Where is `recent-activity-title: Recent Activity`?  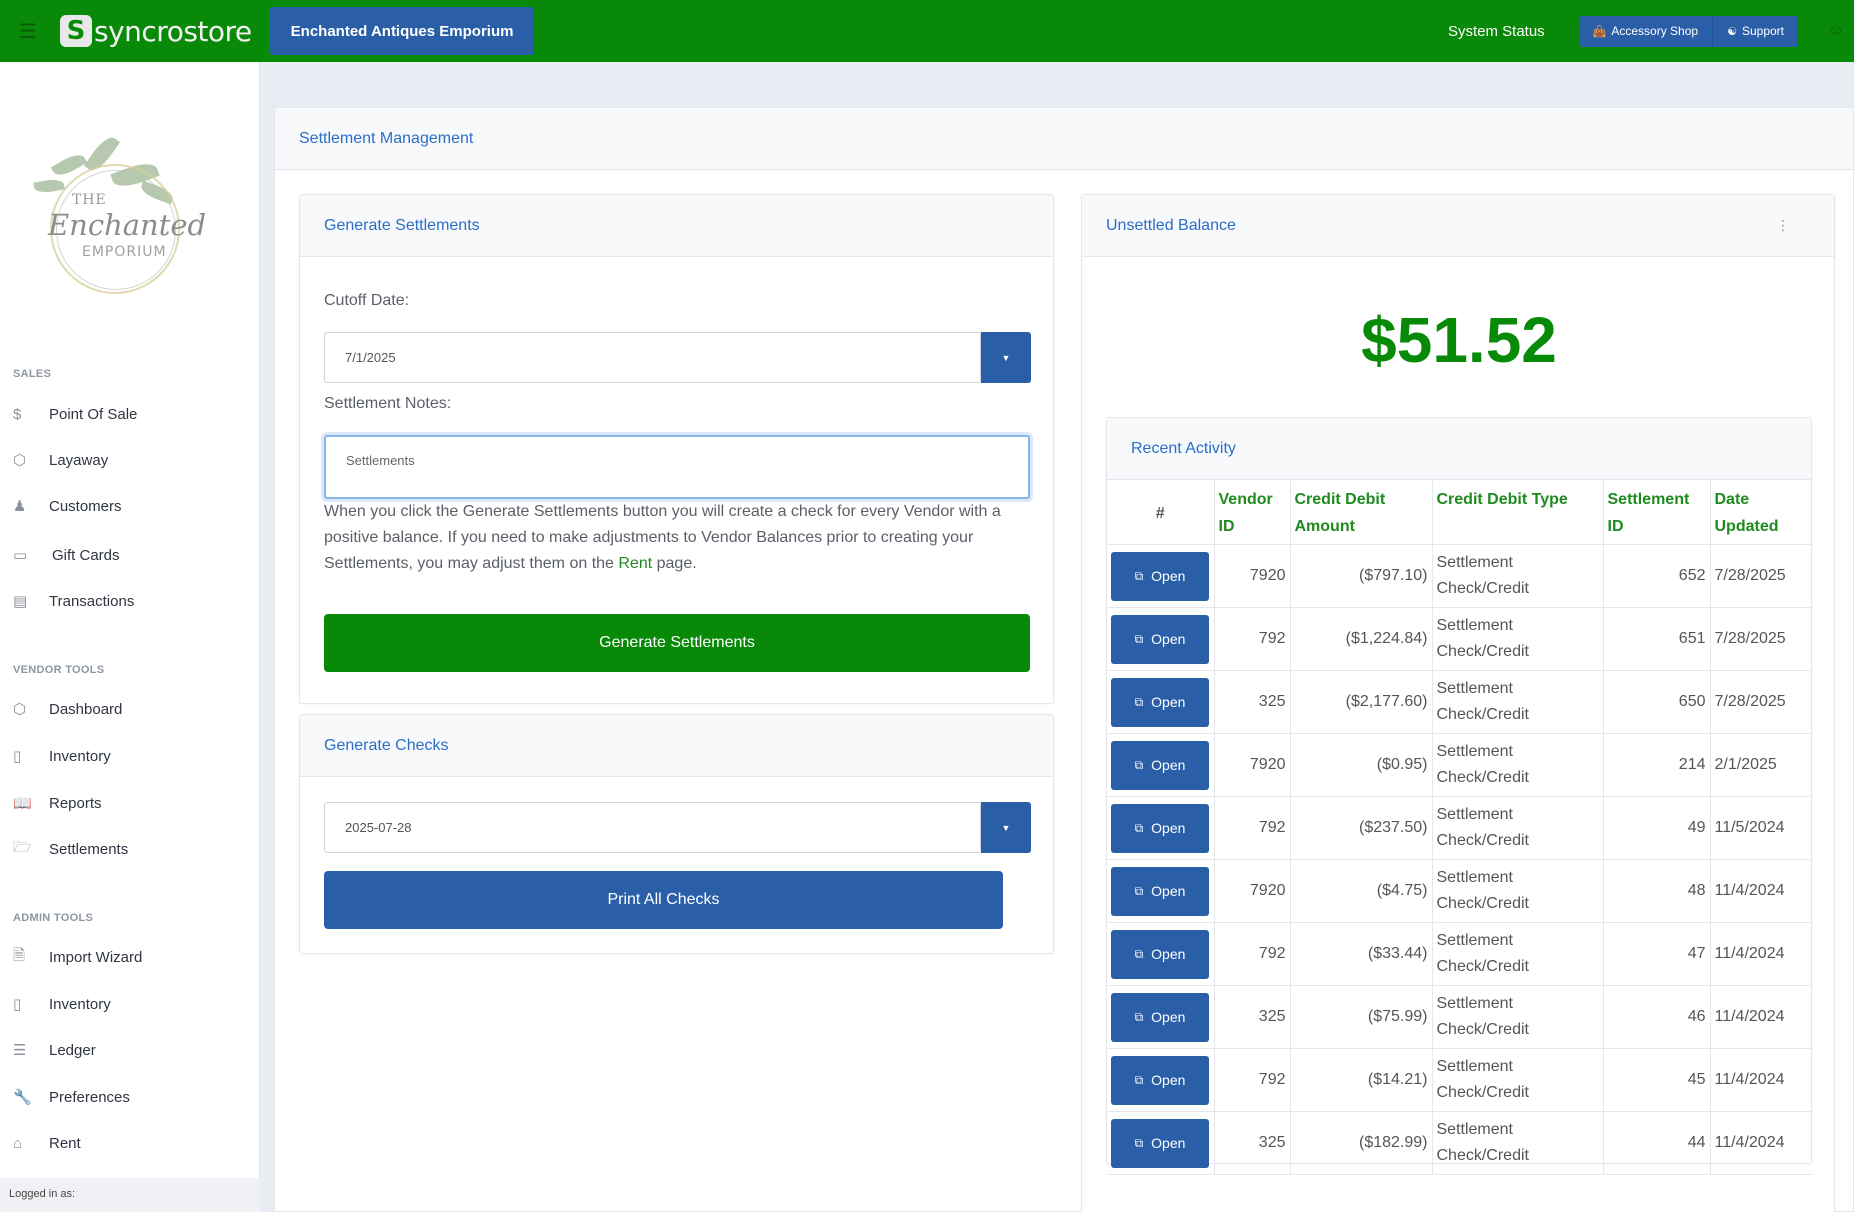
recent-activity-title: Recent Activity is located at coordinates (1183, 448).